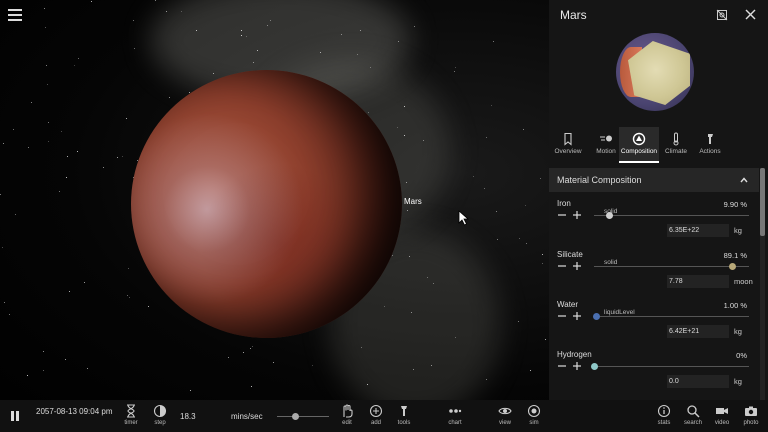 Image resolution: width=768 pixels, height=432 pixels. What do you see at coordinates (303, 416) in the screenshot?
I see `speed-slider` at bounding box center [303, 416].